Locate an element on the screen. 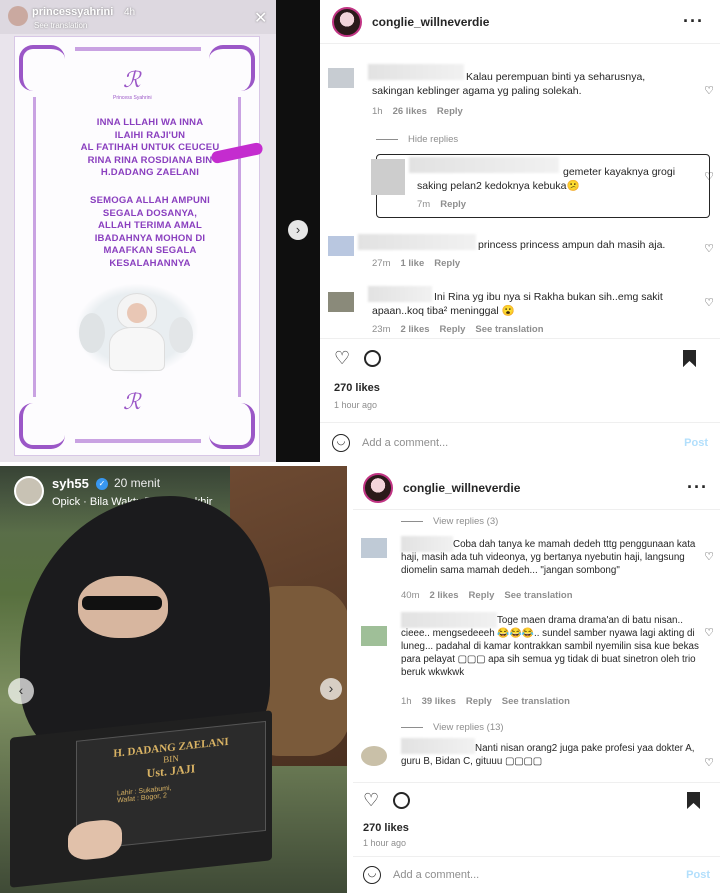  view-replies-toggle: View replies (13) is located at coordinates (452, 727).